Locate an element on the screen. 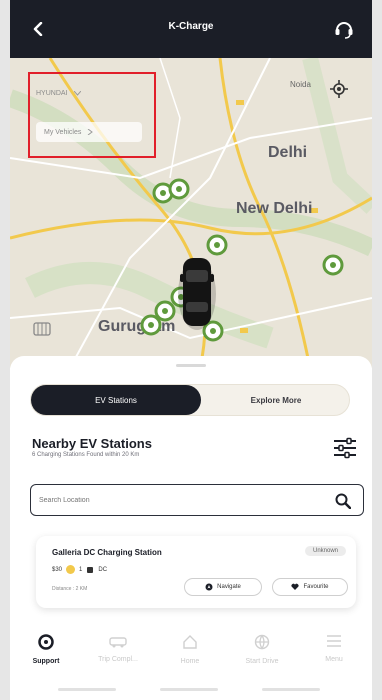  navigate-button: Navigate is located at coordinates (223, 587).